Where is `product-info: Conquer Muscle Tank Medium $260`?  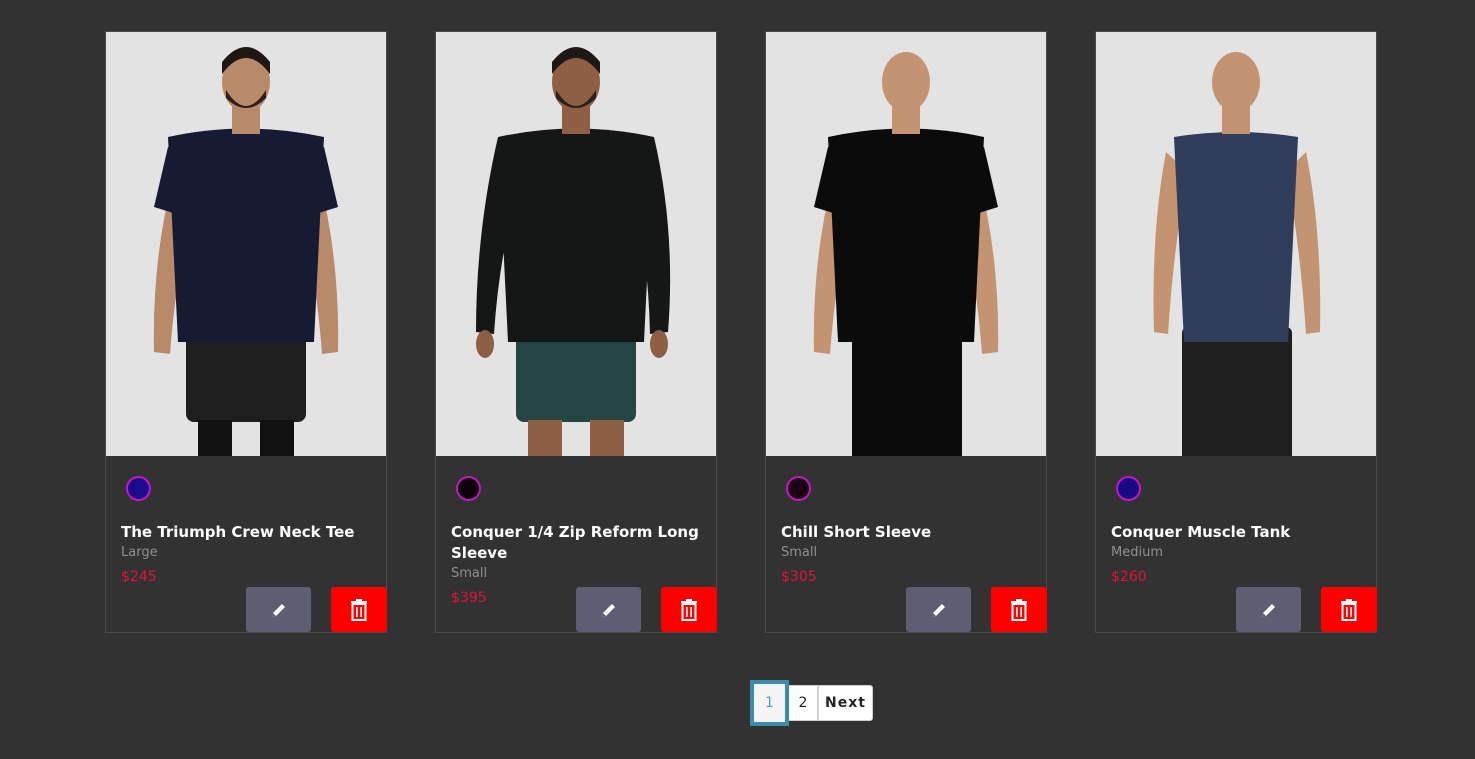
product-info: Conquer Muscle Tank Medium $260 is located at coordinates (1238, 555).